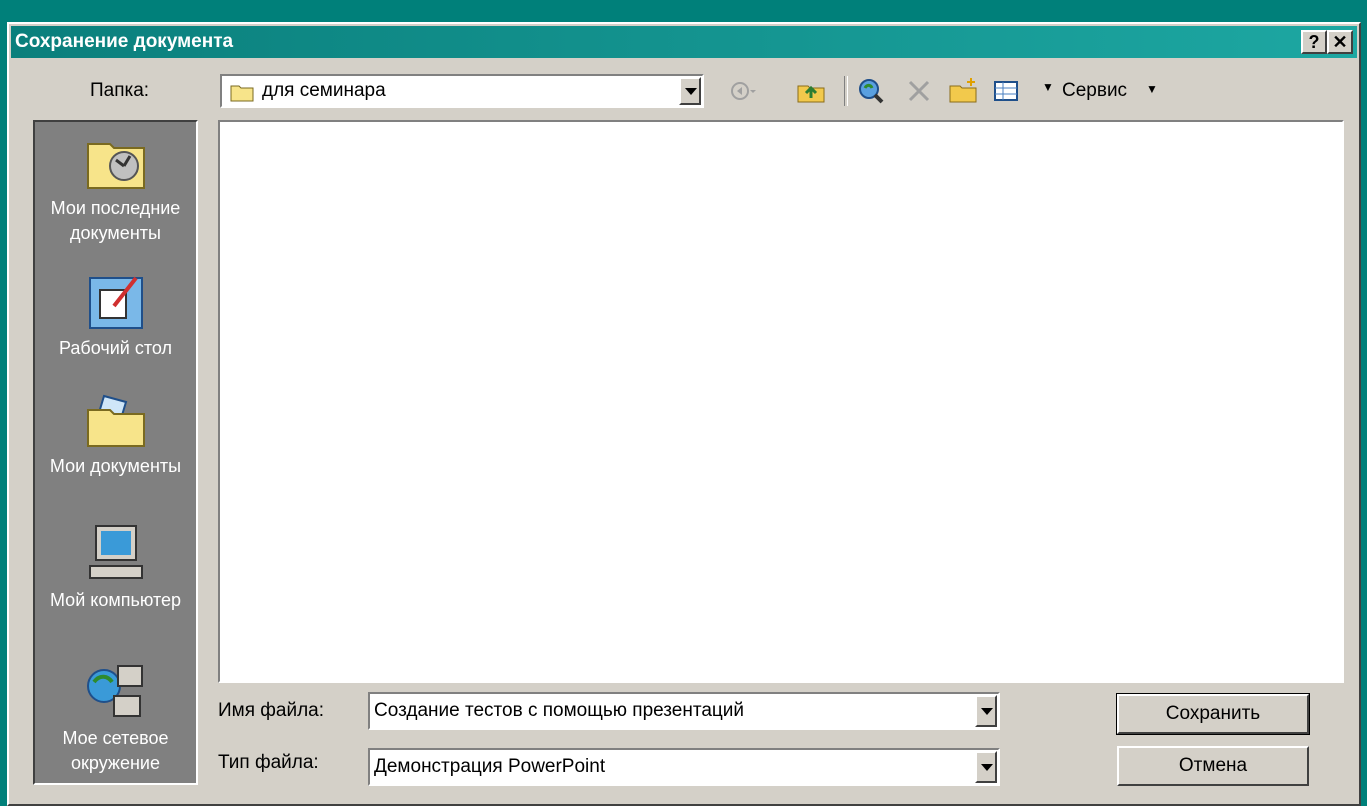 This screenshot has width=1367, height=806. What do you see at coordinates (1152, 89) in the screenshot?
I see `tools-dropdown-icon: ▼` at bounding box center [1152, 89].